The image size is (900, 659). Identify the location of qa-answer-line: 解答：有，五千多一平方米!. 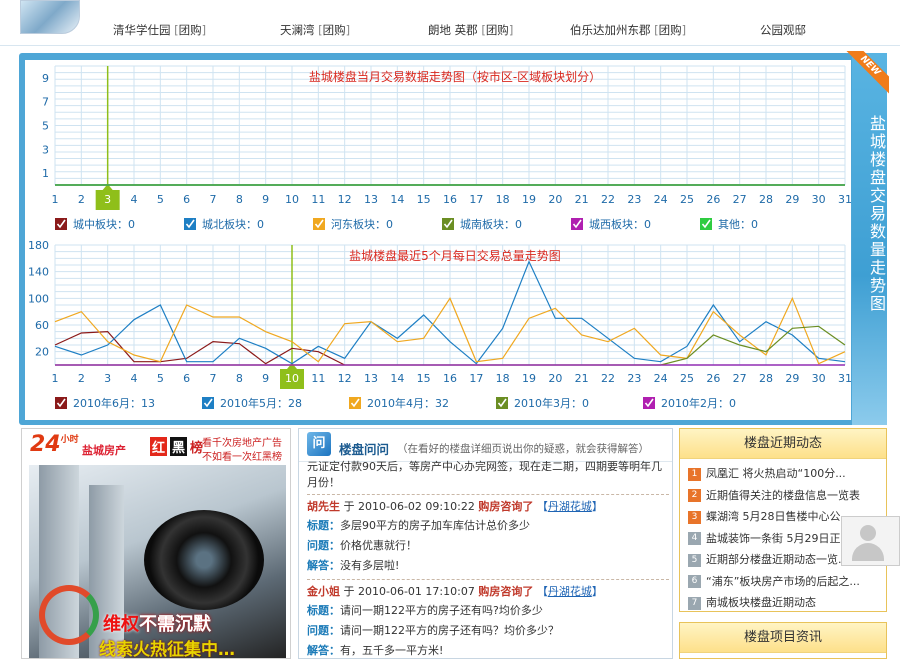
(488, 649).